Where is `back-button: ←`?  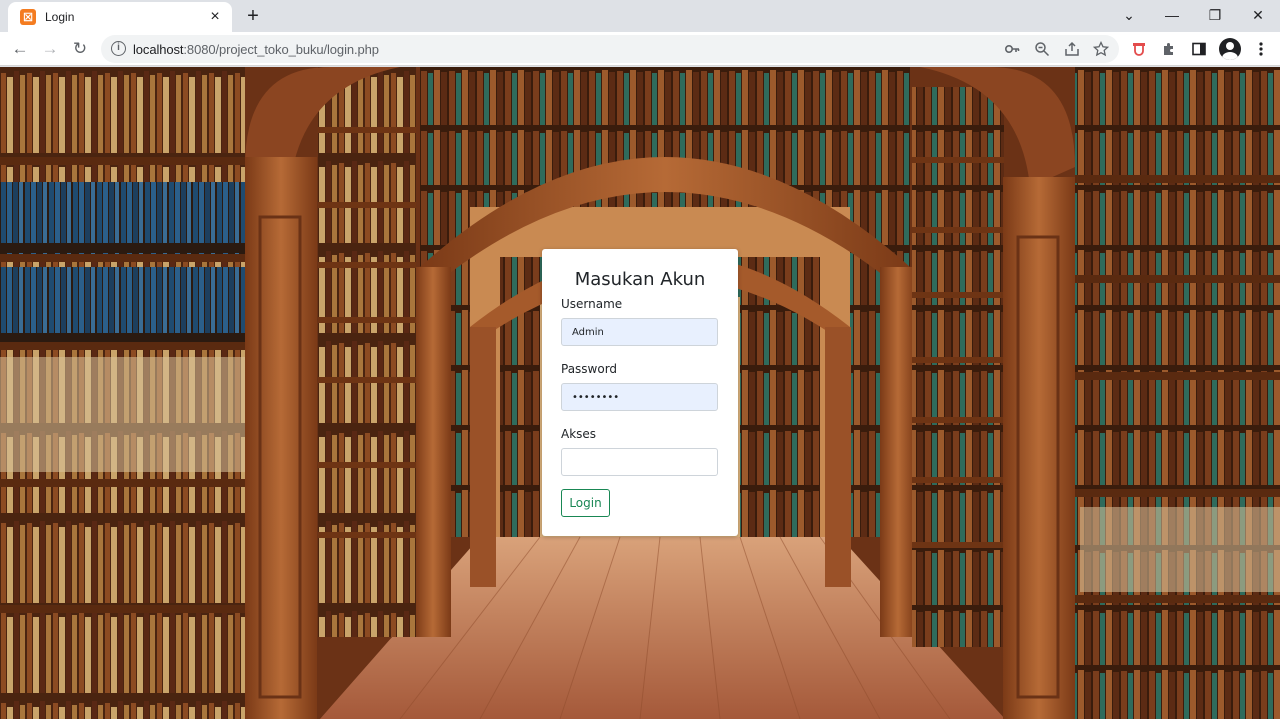 back-button: ← is located at coordinates (20, 49).